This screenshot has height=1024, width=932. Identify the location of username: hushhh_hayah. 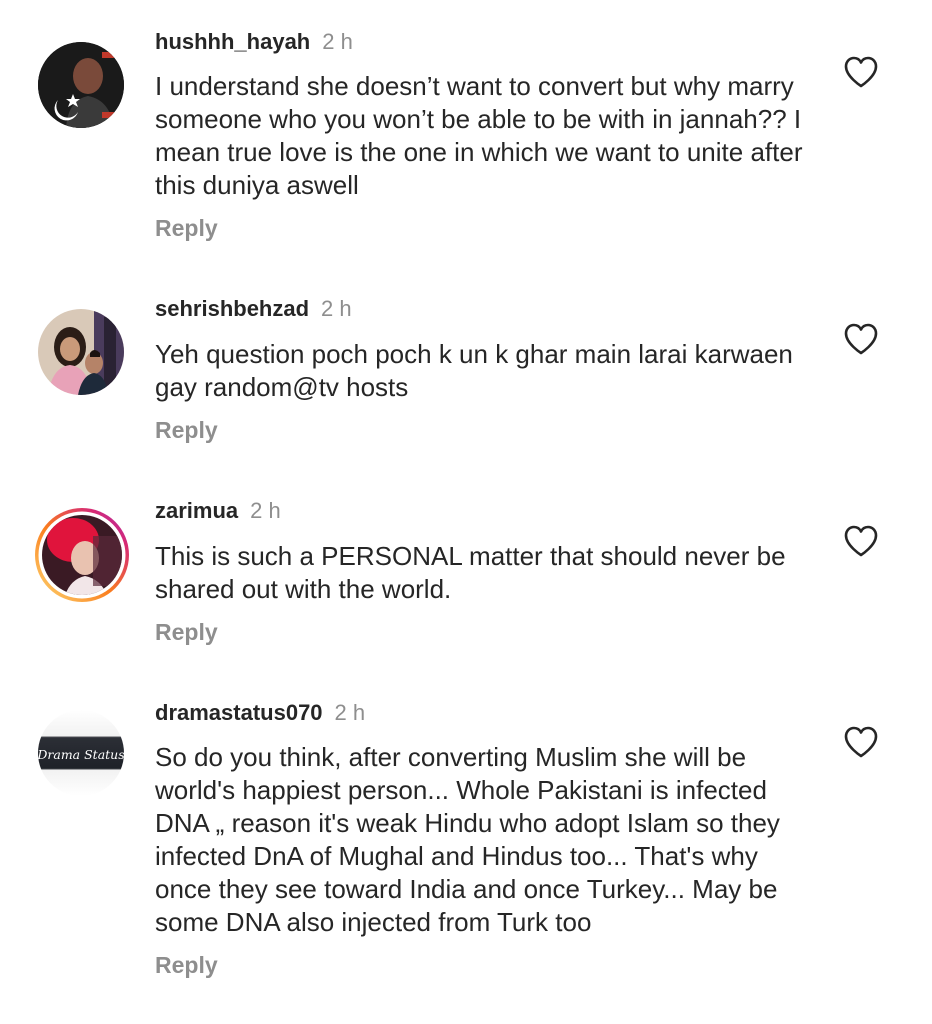
(232, 41).